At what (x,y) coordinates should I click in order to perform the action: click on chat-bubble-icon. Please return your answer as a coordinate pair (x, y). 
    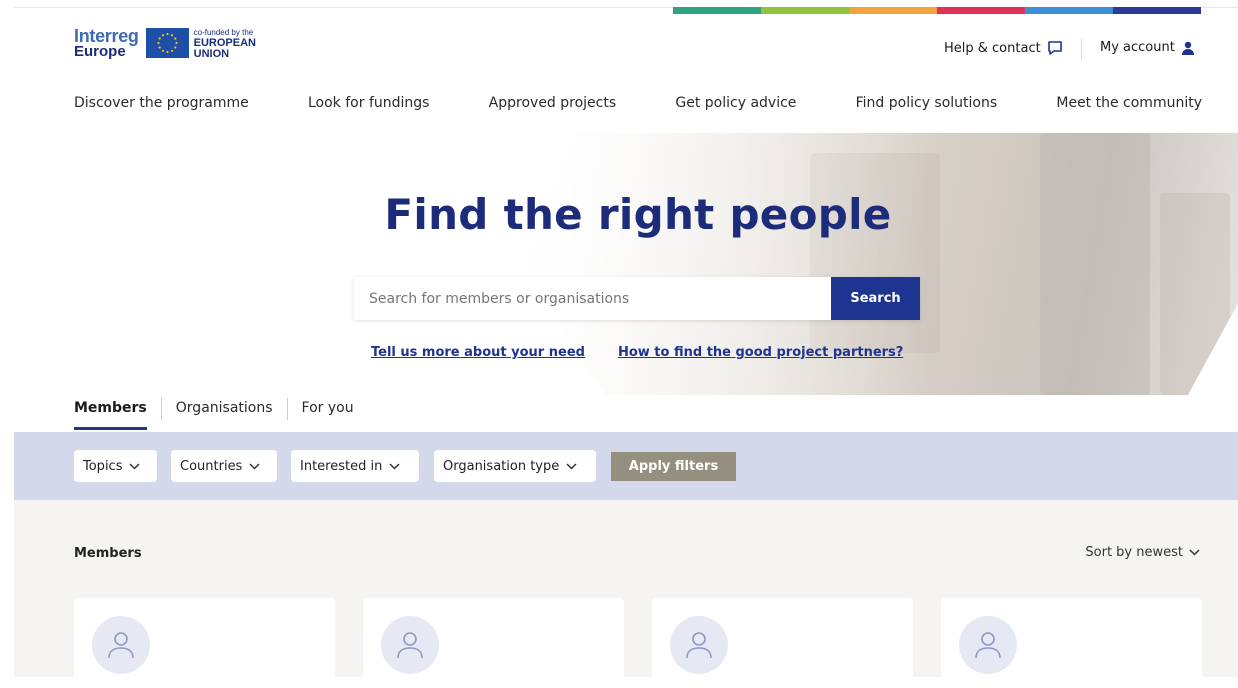
    Looking at the image, I should click on (1055, 48).